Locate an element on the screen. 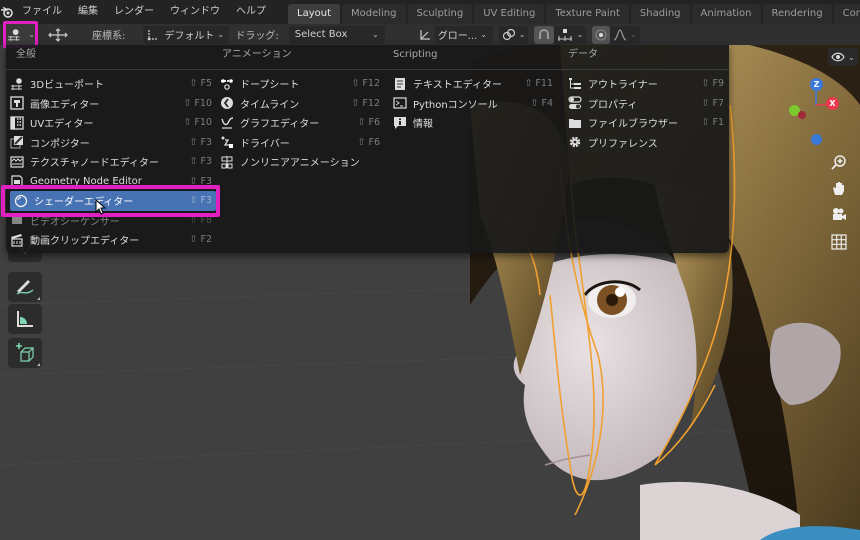 The height and width of the screenshot is (540, 860). snap-target-dropdown: ⌄ is located at coordinates (570, 34).